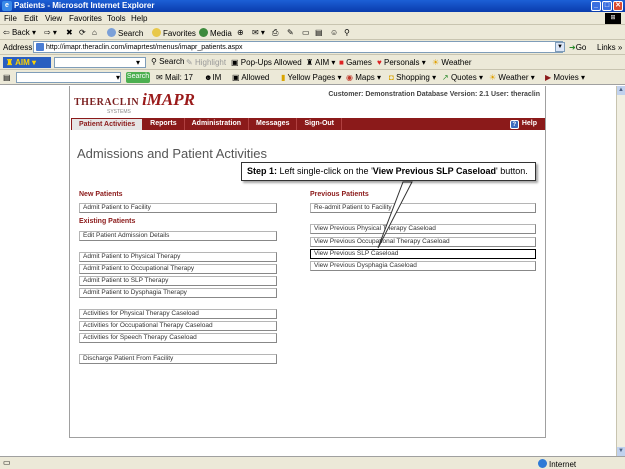 The image size is (625, 469). Describe the element at coordinates (347, 32) in the screenshot. I see `search-toolbar-icon: ⚲` at that location.